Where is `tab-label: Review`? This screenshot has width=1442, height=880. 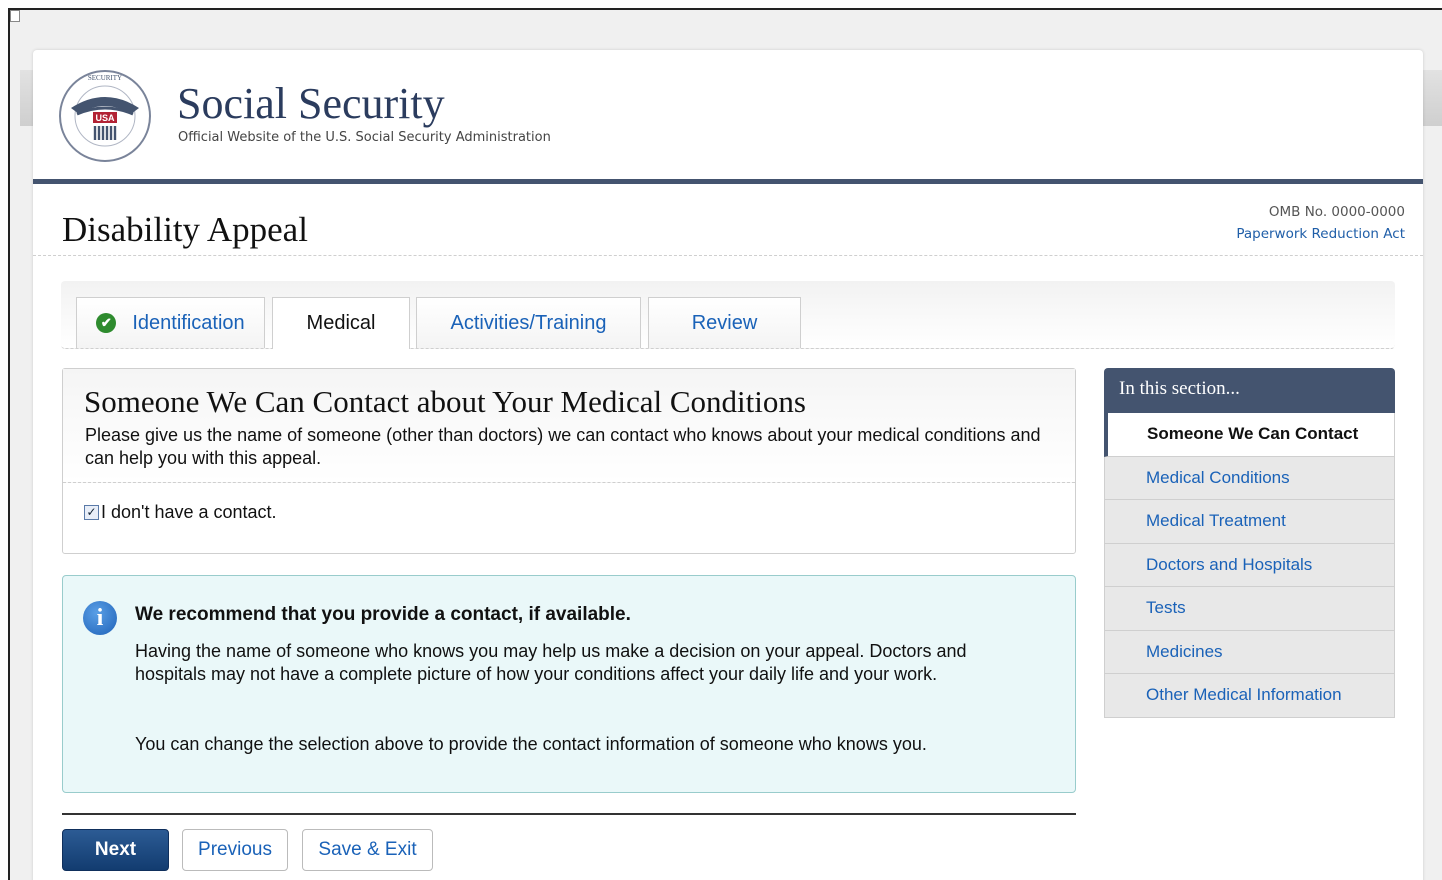
tab-label: Review is located at coordinates (724, 322).